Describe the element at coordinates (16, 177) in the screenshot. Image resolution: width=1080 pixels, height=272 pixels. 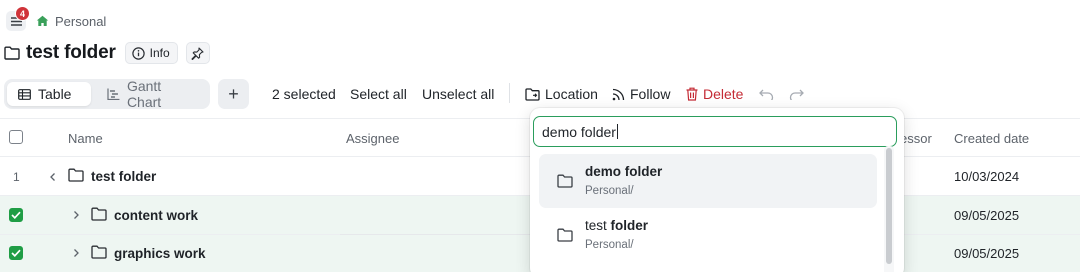
I see `row-number: 1` at that location.